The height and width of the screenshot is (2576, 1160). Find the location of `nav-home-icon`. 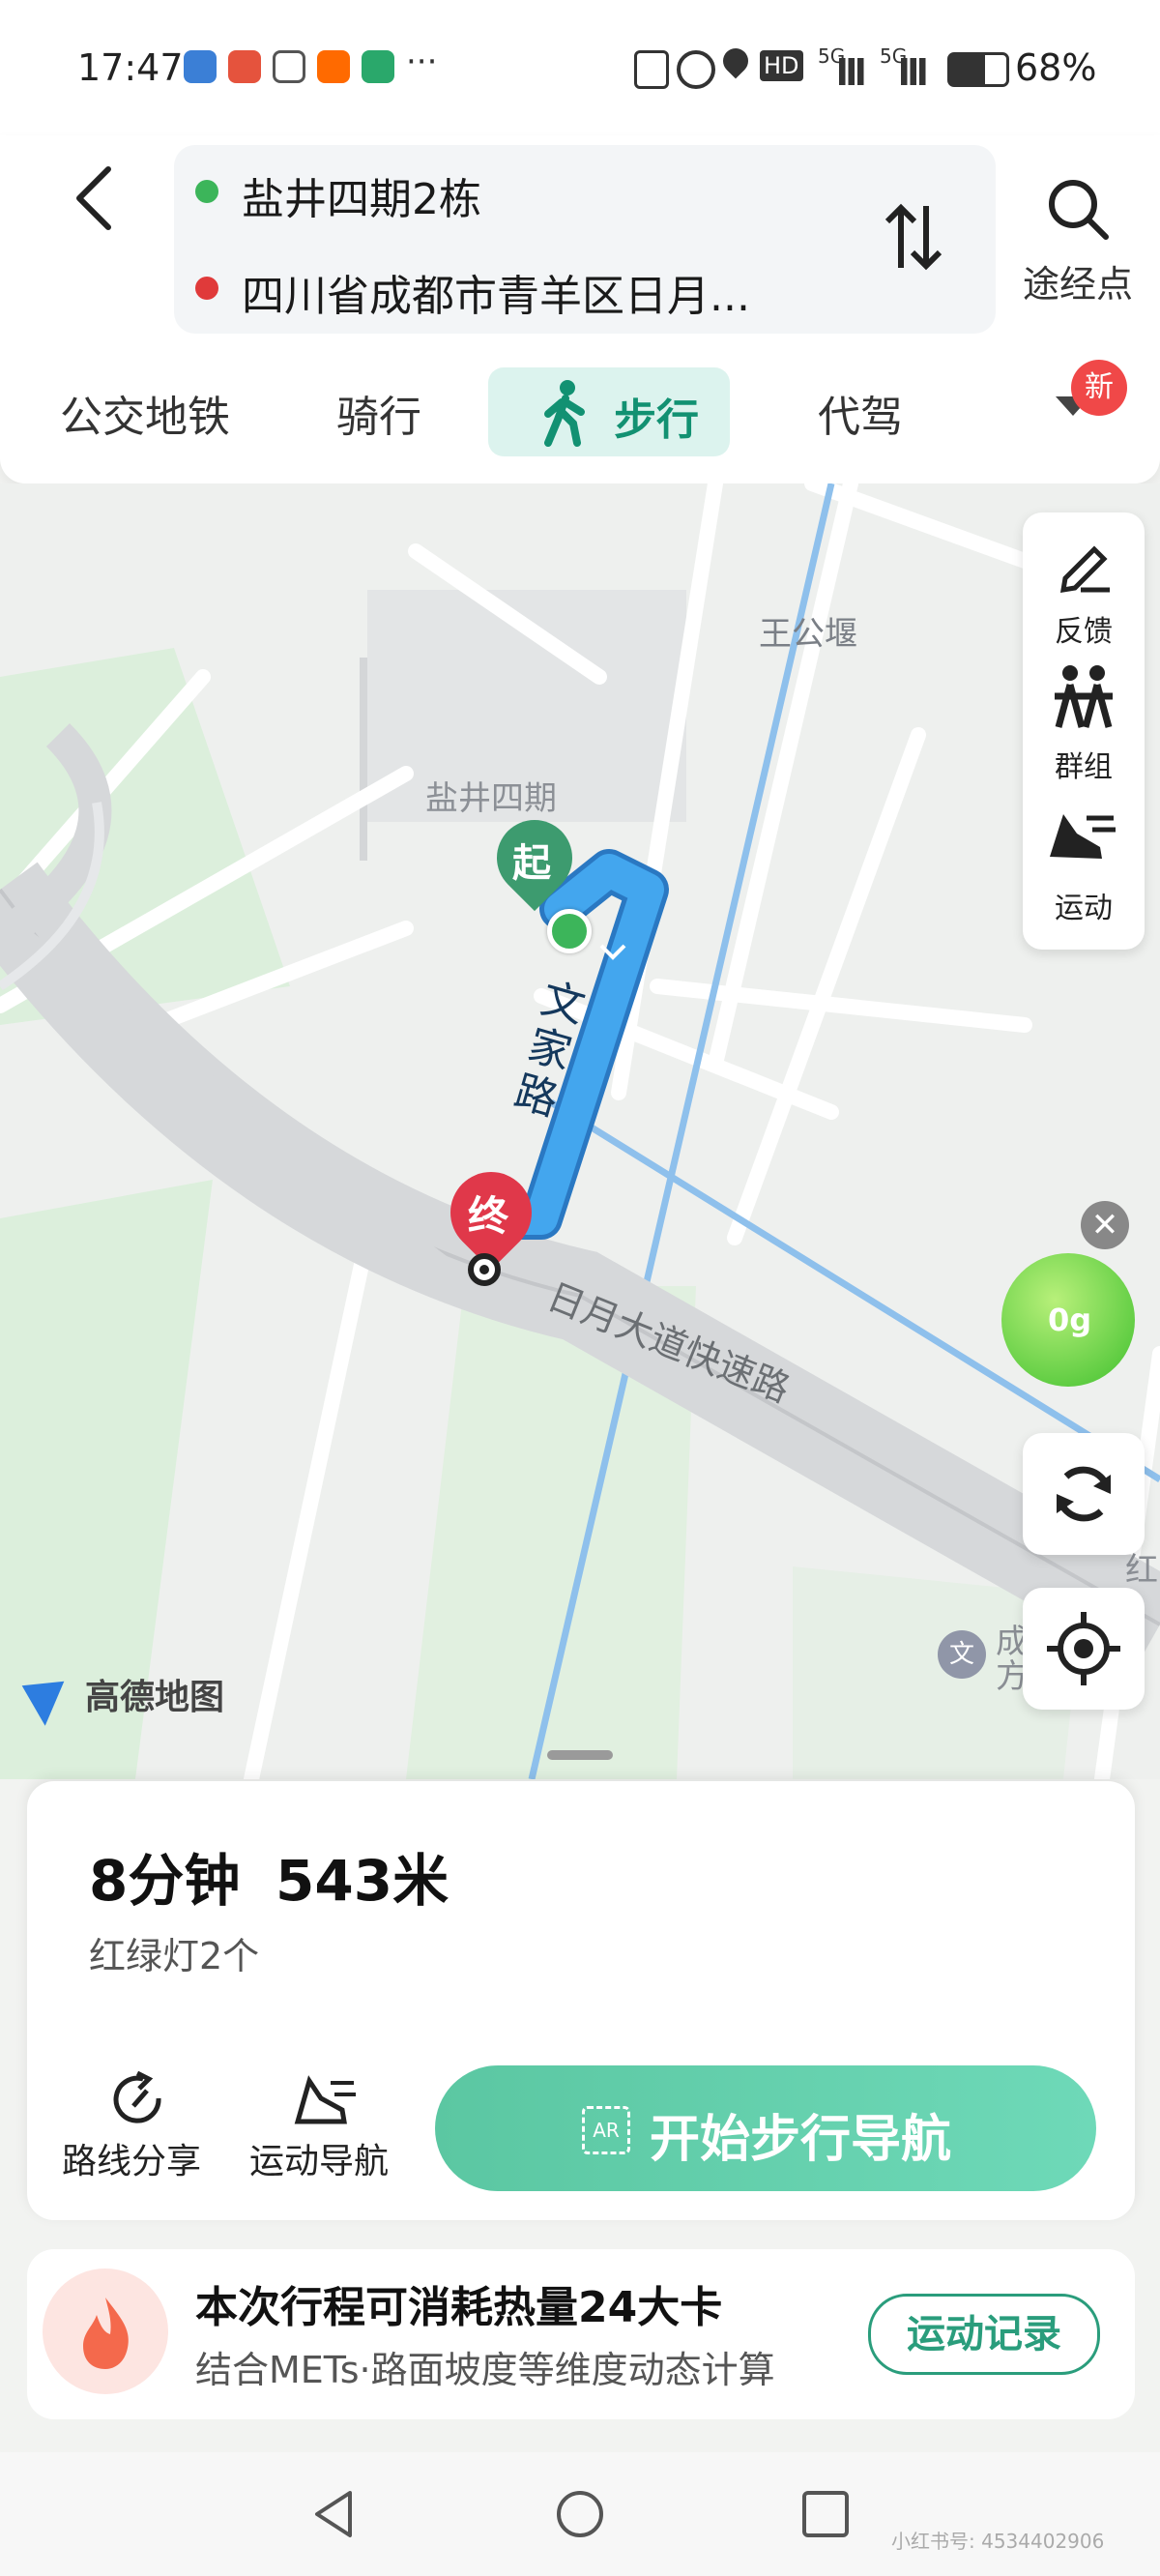

nav-home-icon is located at coordinates (580, 2514).